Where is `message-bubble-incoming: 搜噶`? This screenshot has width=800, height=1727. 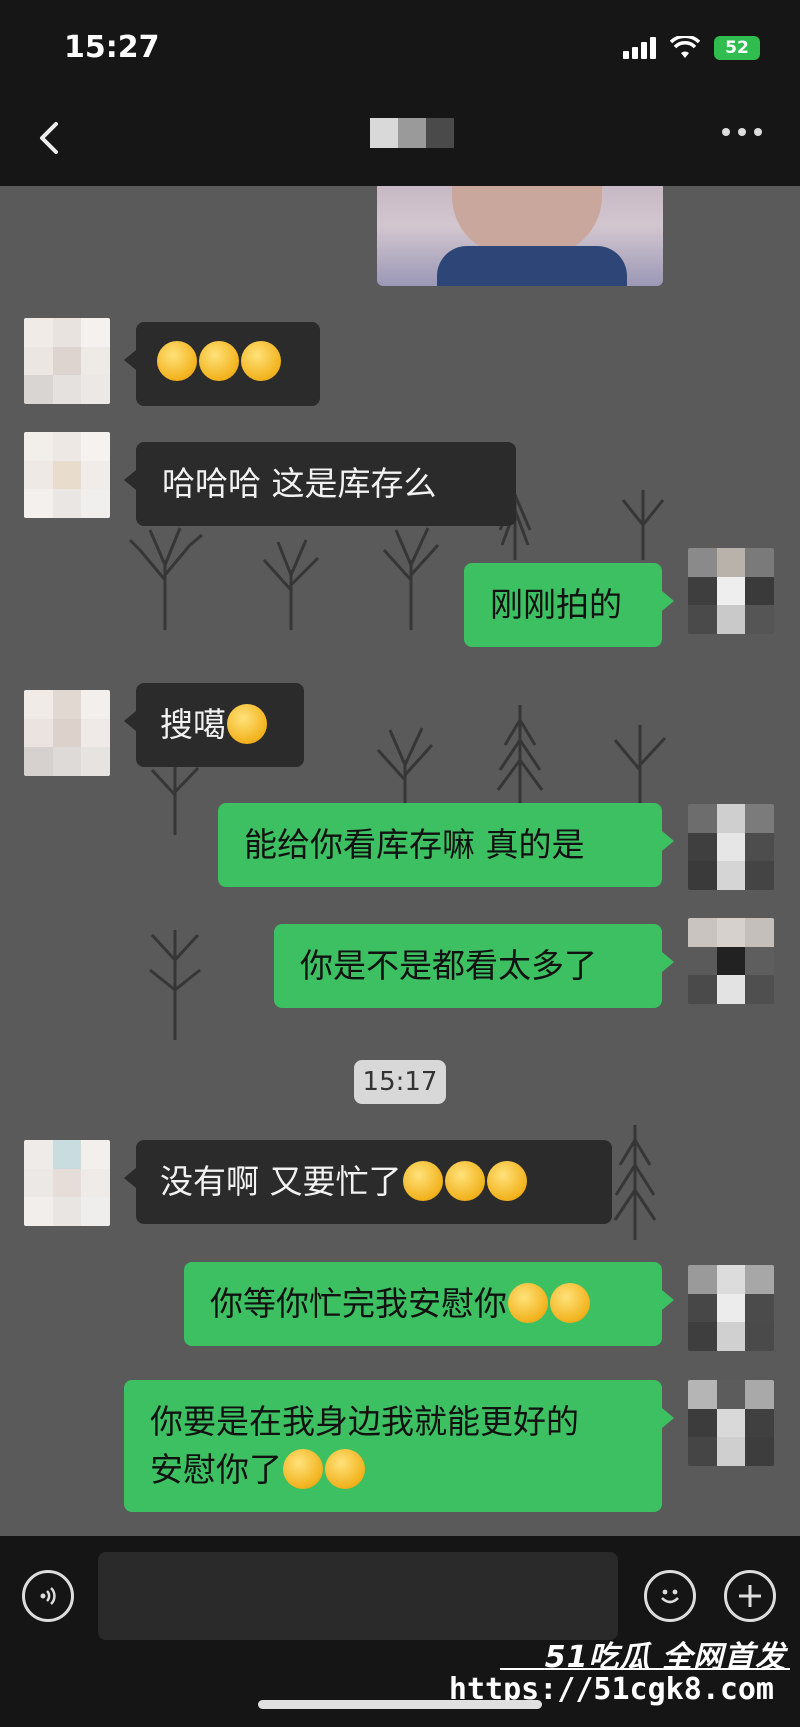 message-bubble-incoming: 搜噶 is located at coordinates (214, 725).